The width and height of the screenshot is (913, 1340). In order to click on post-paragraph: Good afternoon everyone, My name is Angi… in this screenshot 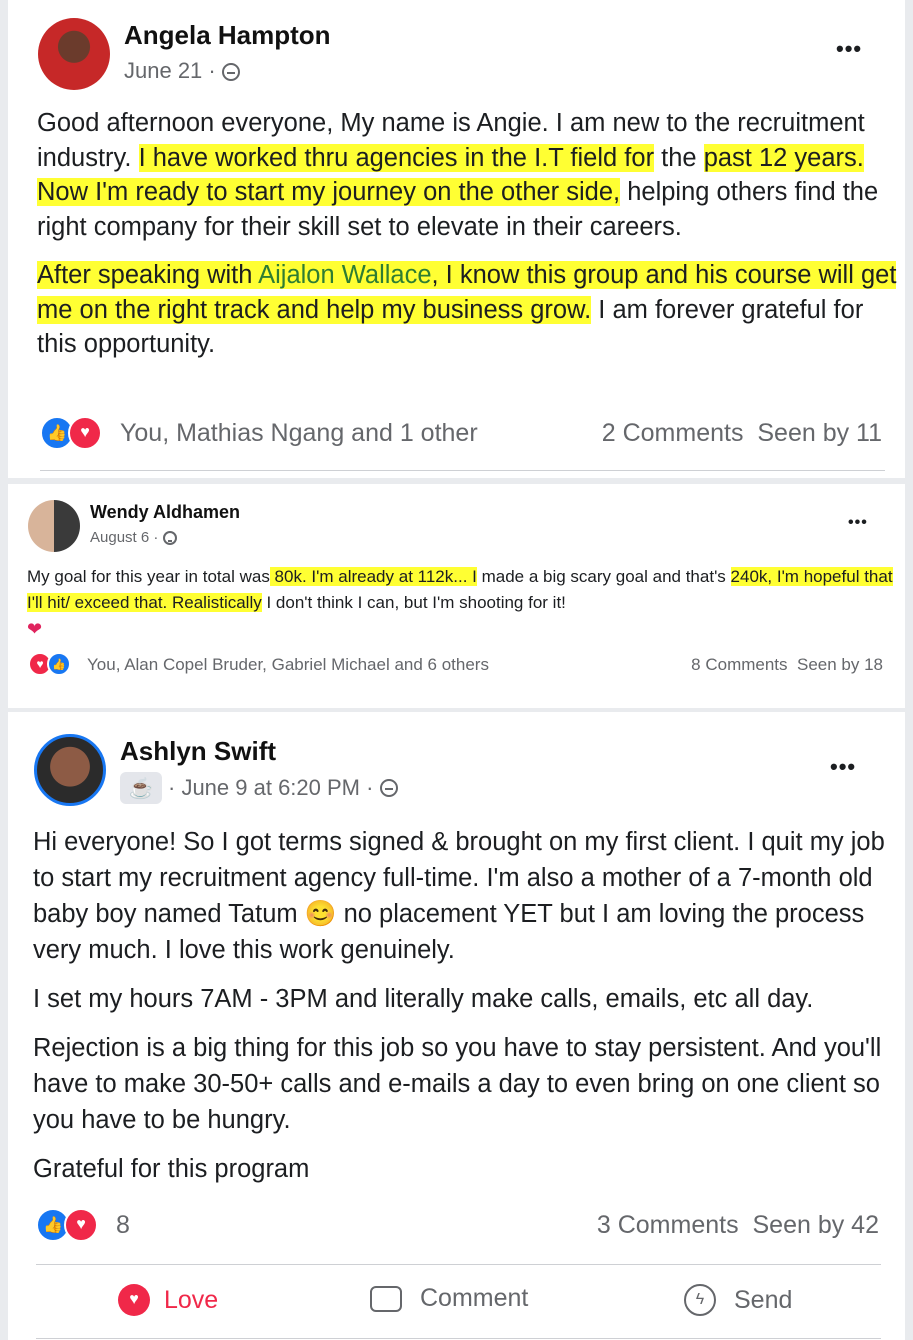, I will do `click(458, 175)`.